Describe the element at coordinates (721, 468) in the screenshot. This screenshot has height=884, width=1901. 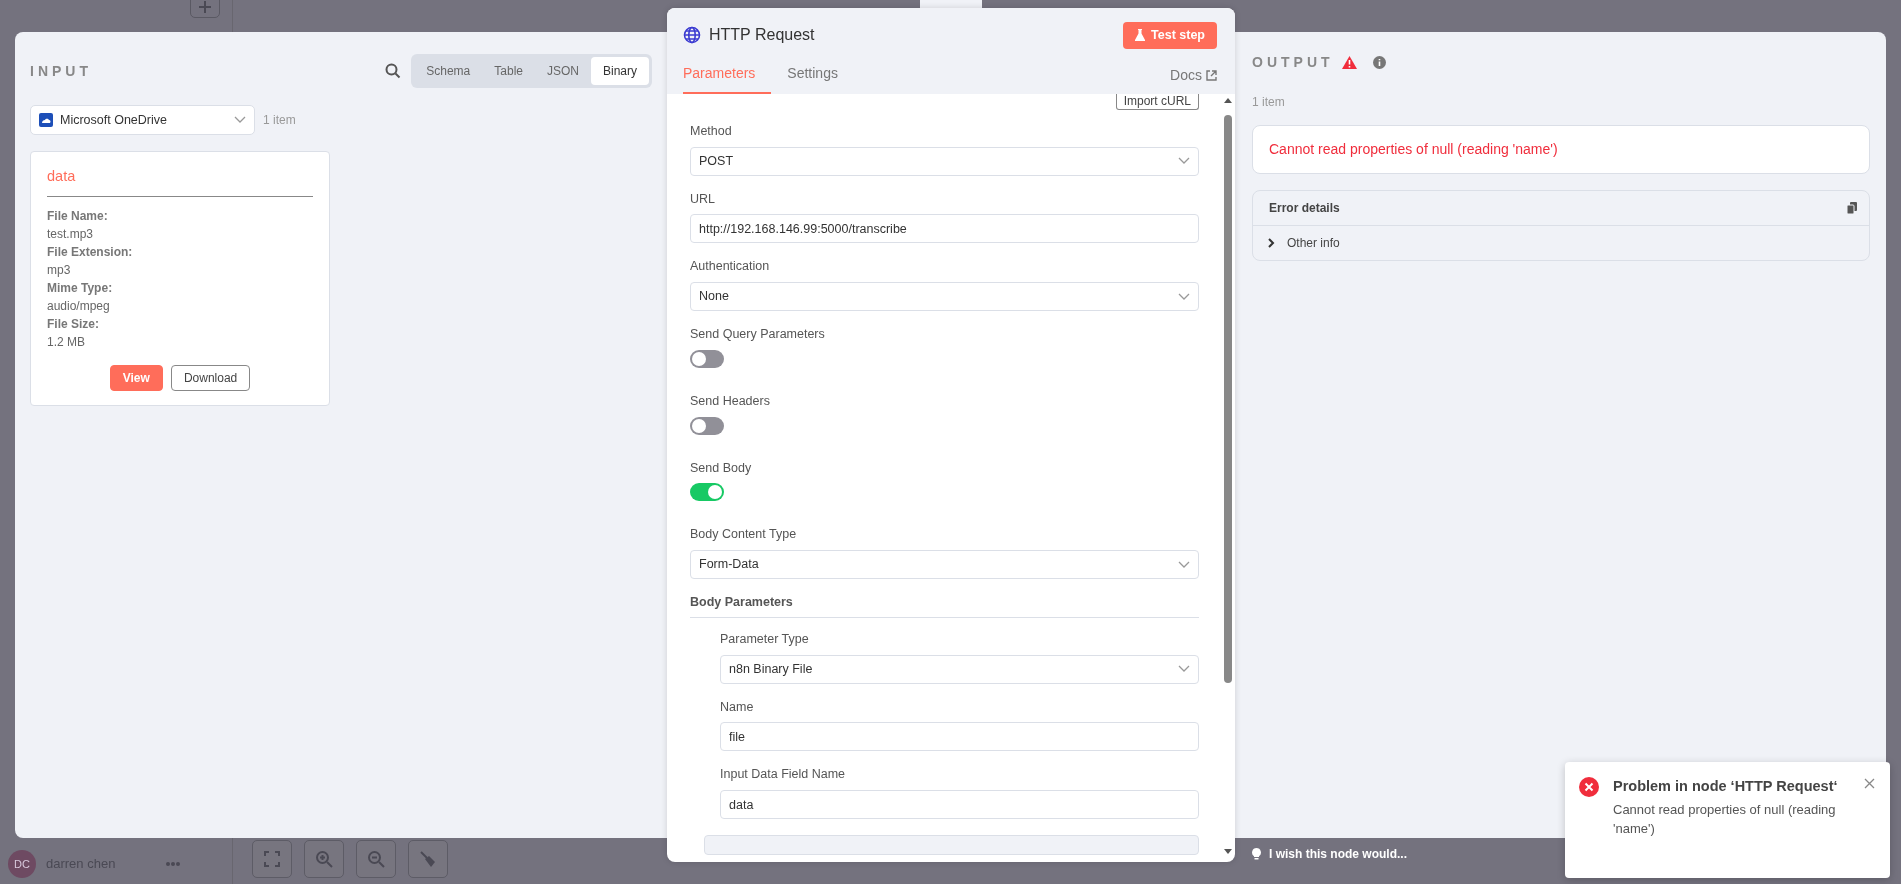
I see `field-label: Send Body` at that location.